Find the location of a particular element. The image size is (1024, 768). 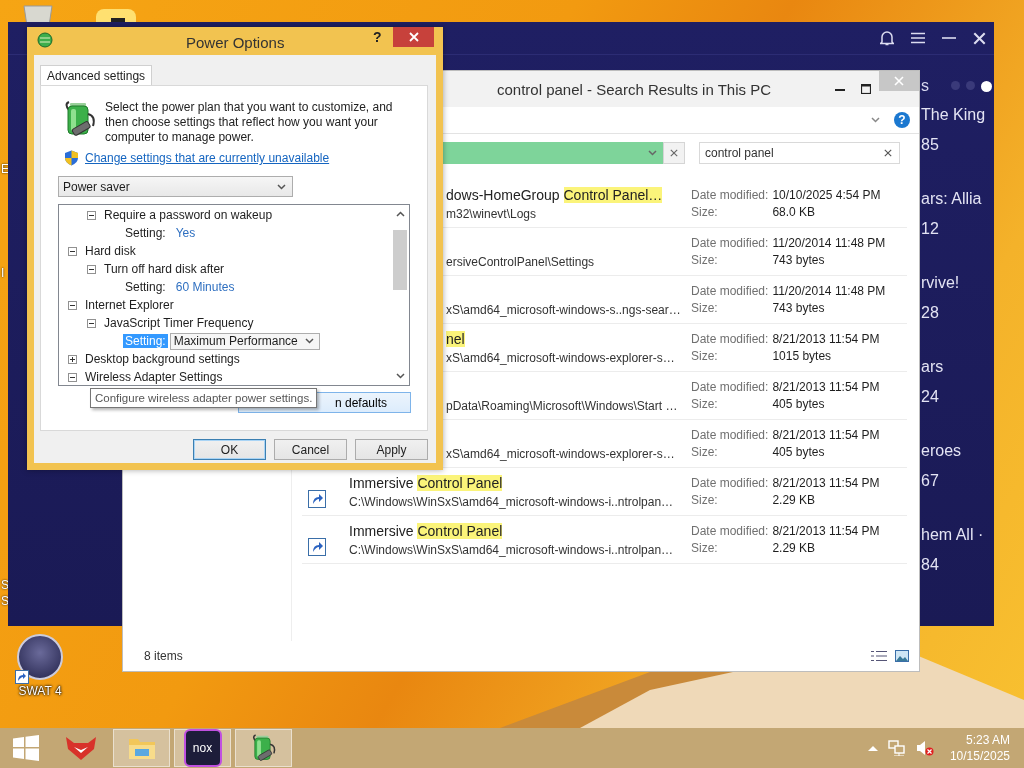

tree-item: Turn off hard disk after is located at coordinates (164, 269).